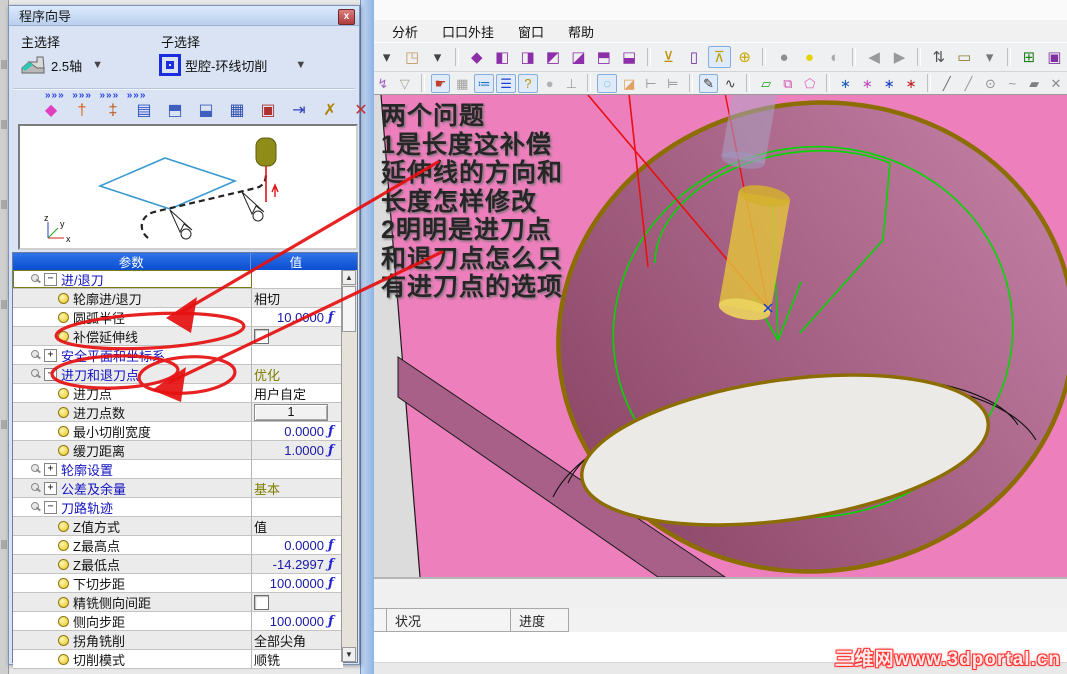  Describe the element at coordinates (349, 654) in the screenshot. I see `scroll-down-button: ▼` at that location.